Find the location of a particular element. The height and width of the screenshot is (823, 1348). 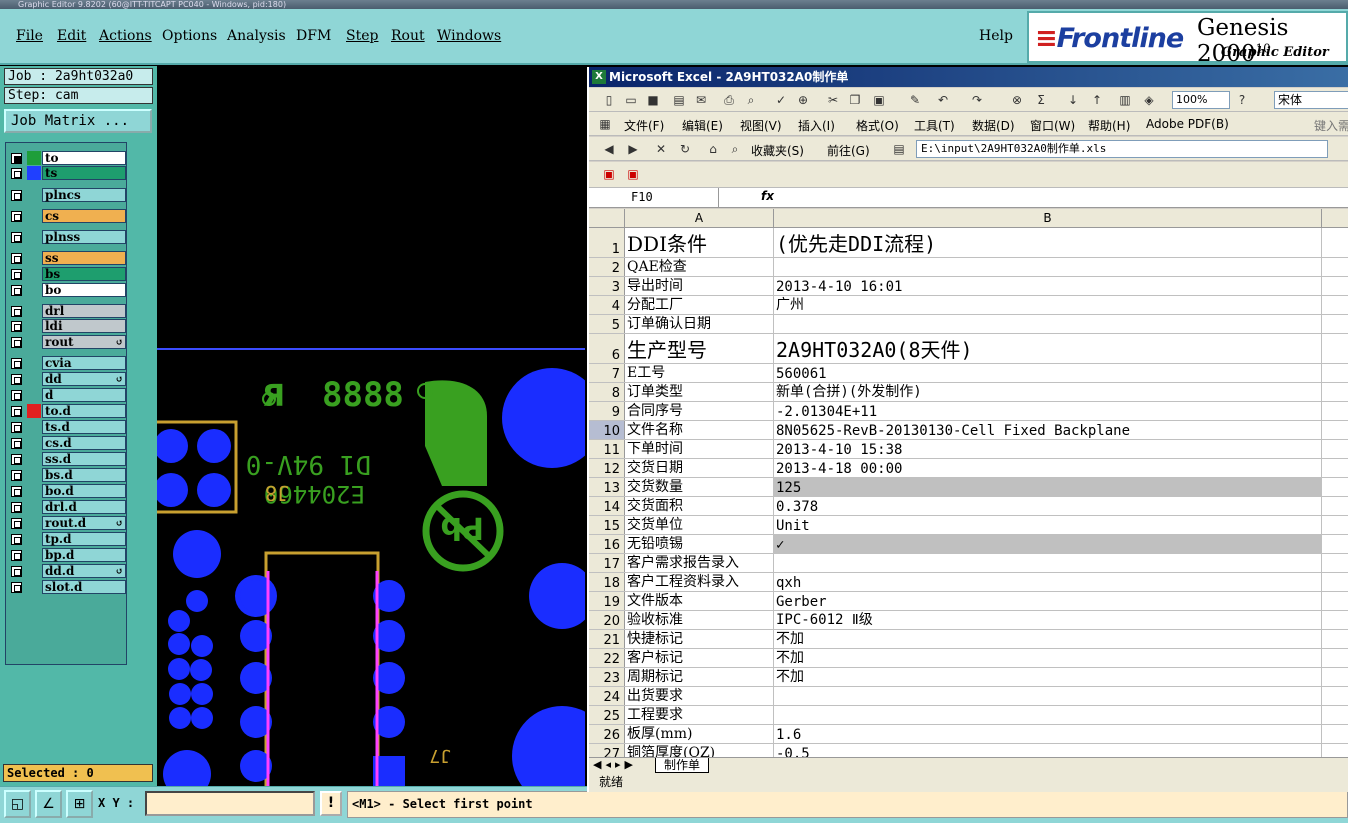

row-header: 17 is located at coordinates (607, 563).